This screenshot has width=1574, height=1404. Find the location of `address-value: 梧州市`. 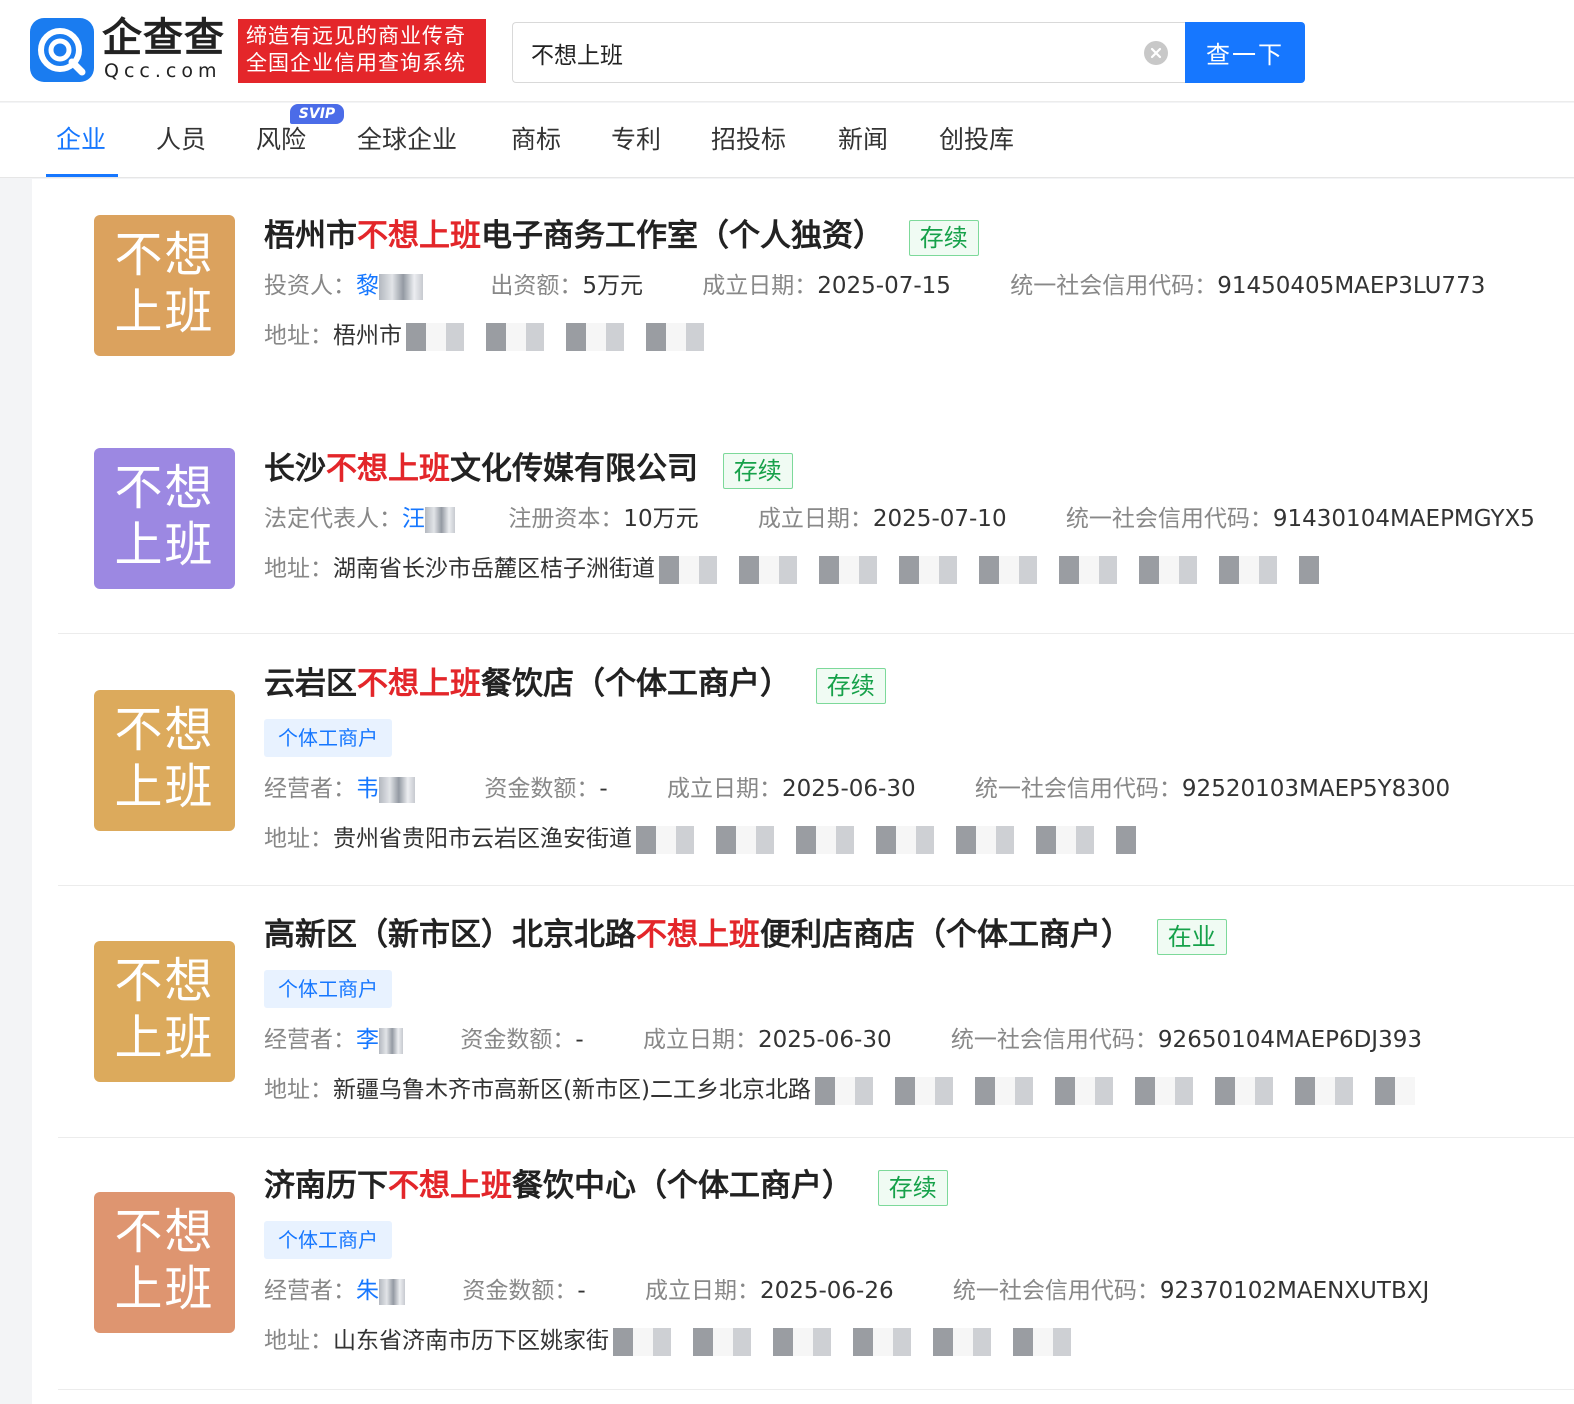

address-value: 梧州市 is located at coordinates (367, 336).